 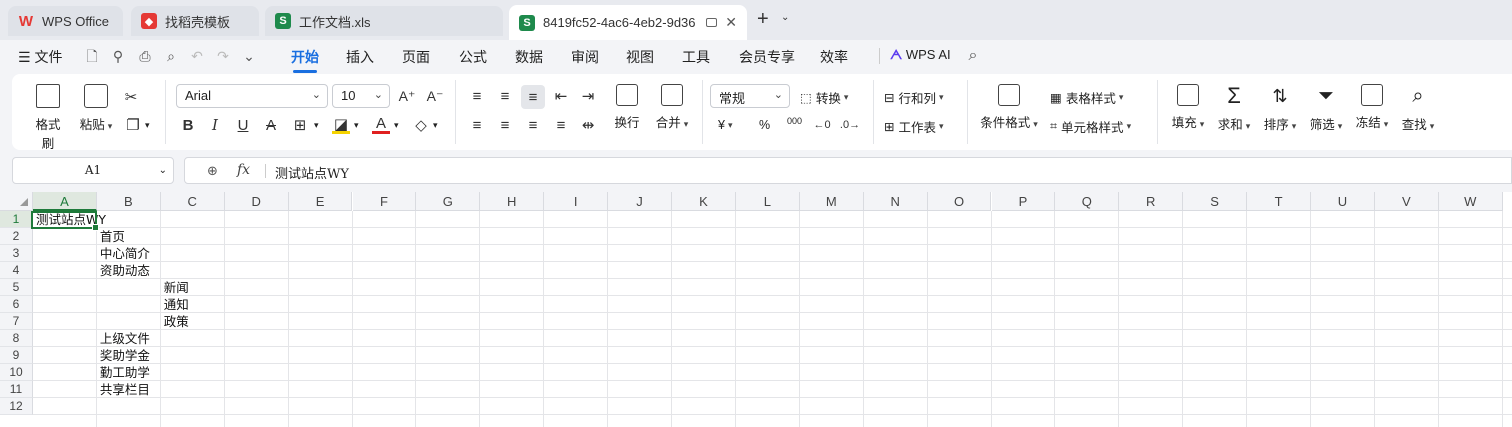 What do you see at coordinates (92, 56) in the screenshot?
I see `save-icon: 🗋` at bounding box center [92, 56].